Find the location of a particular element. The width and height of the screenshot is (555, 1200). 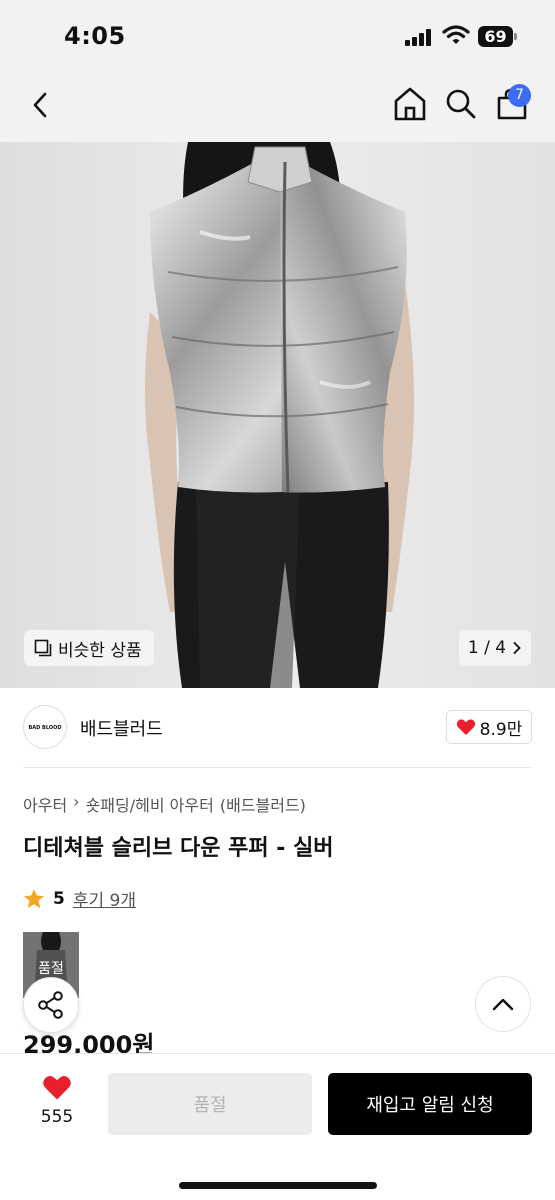

like-count: 555 is located at coordinates (57, 1117).